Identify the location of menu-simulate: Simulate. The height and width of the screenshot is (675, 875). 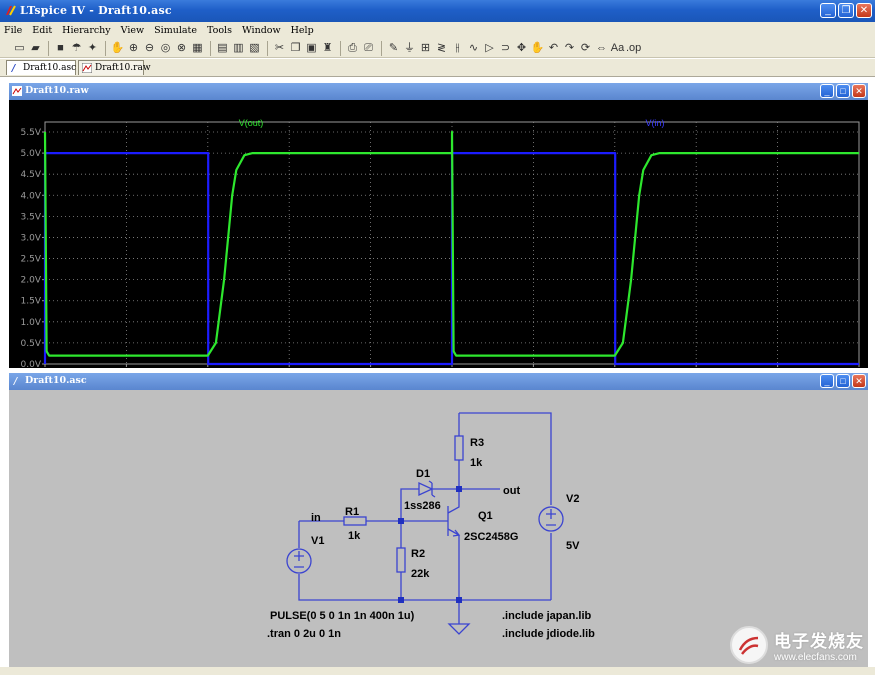
(175, 30).